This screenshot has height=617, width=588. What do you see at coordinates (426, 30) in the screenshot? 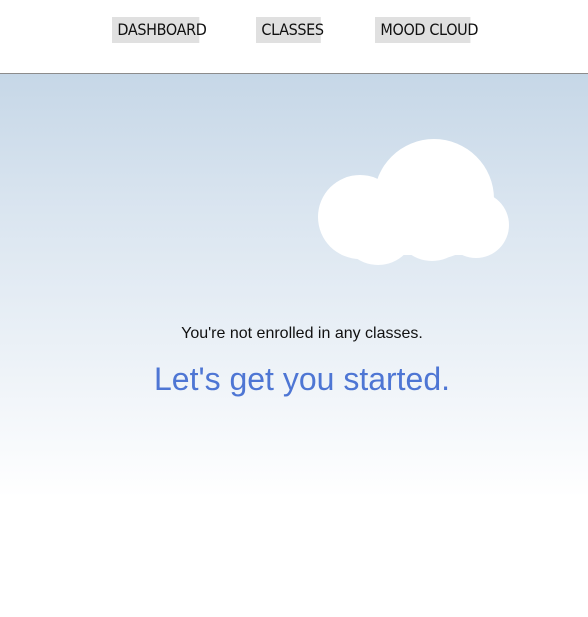
I see `nav-mood-cloud-button: MOOD CLOUD` at bounding box center [426, 30].